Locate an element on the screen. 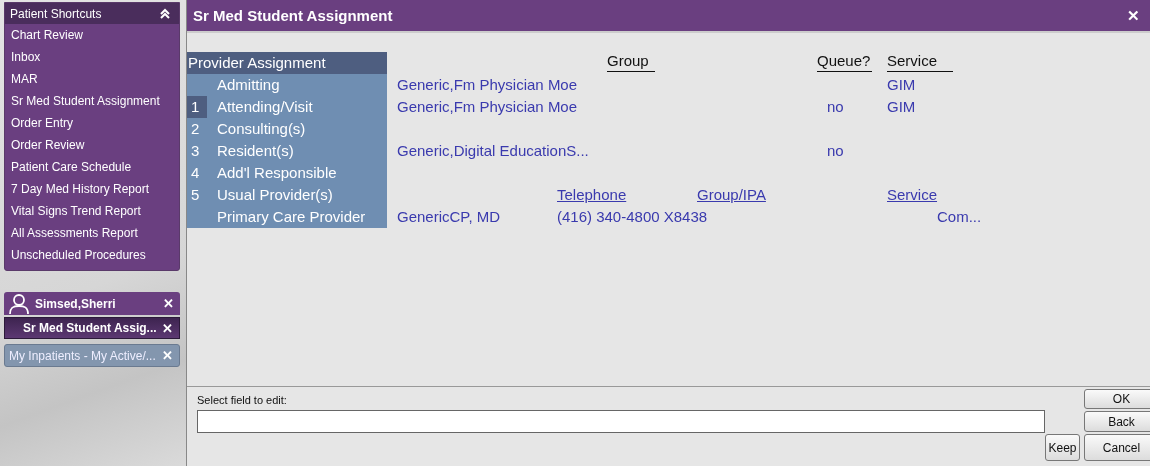 This screenshot has height=466, width=1150. collapse-icon is located at coordinates (165, 13).